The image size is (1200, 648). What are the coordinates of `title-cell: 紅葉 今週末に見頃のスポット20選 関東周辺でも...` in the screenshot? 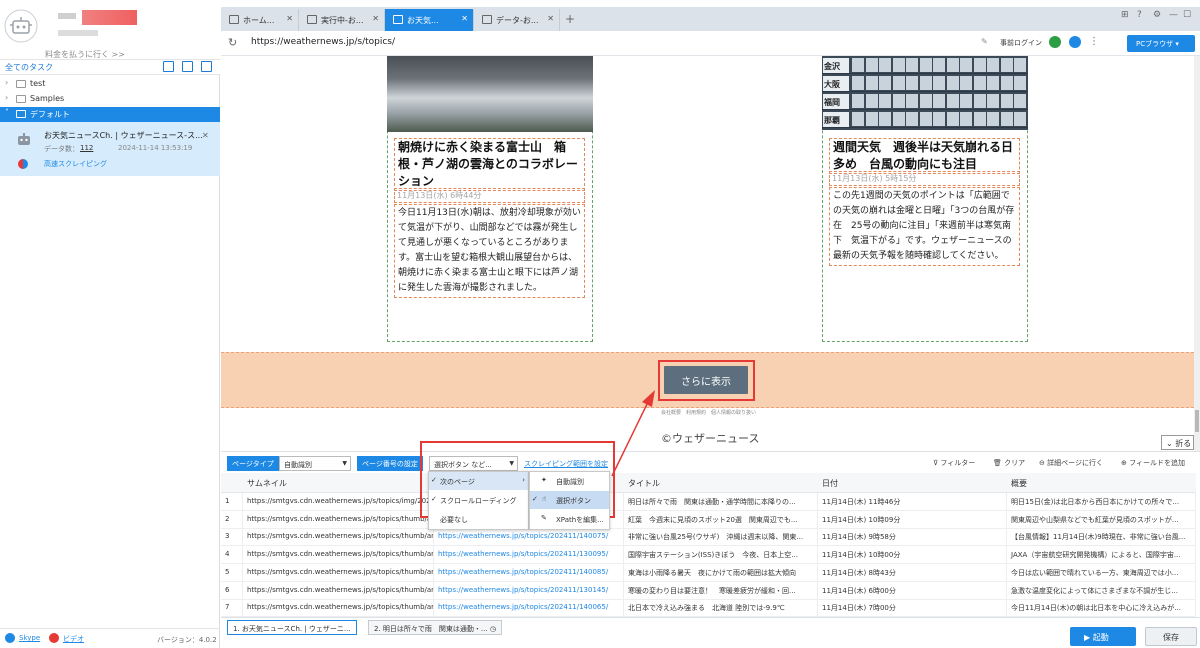 It's located at (721, 519).